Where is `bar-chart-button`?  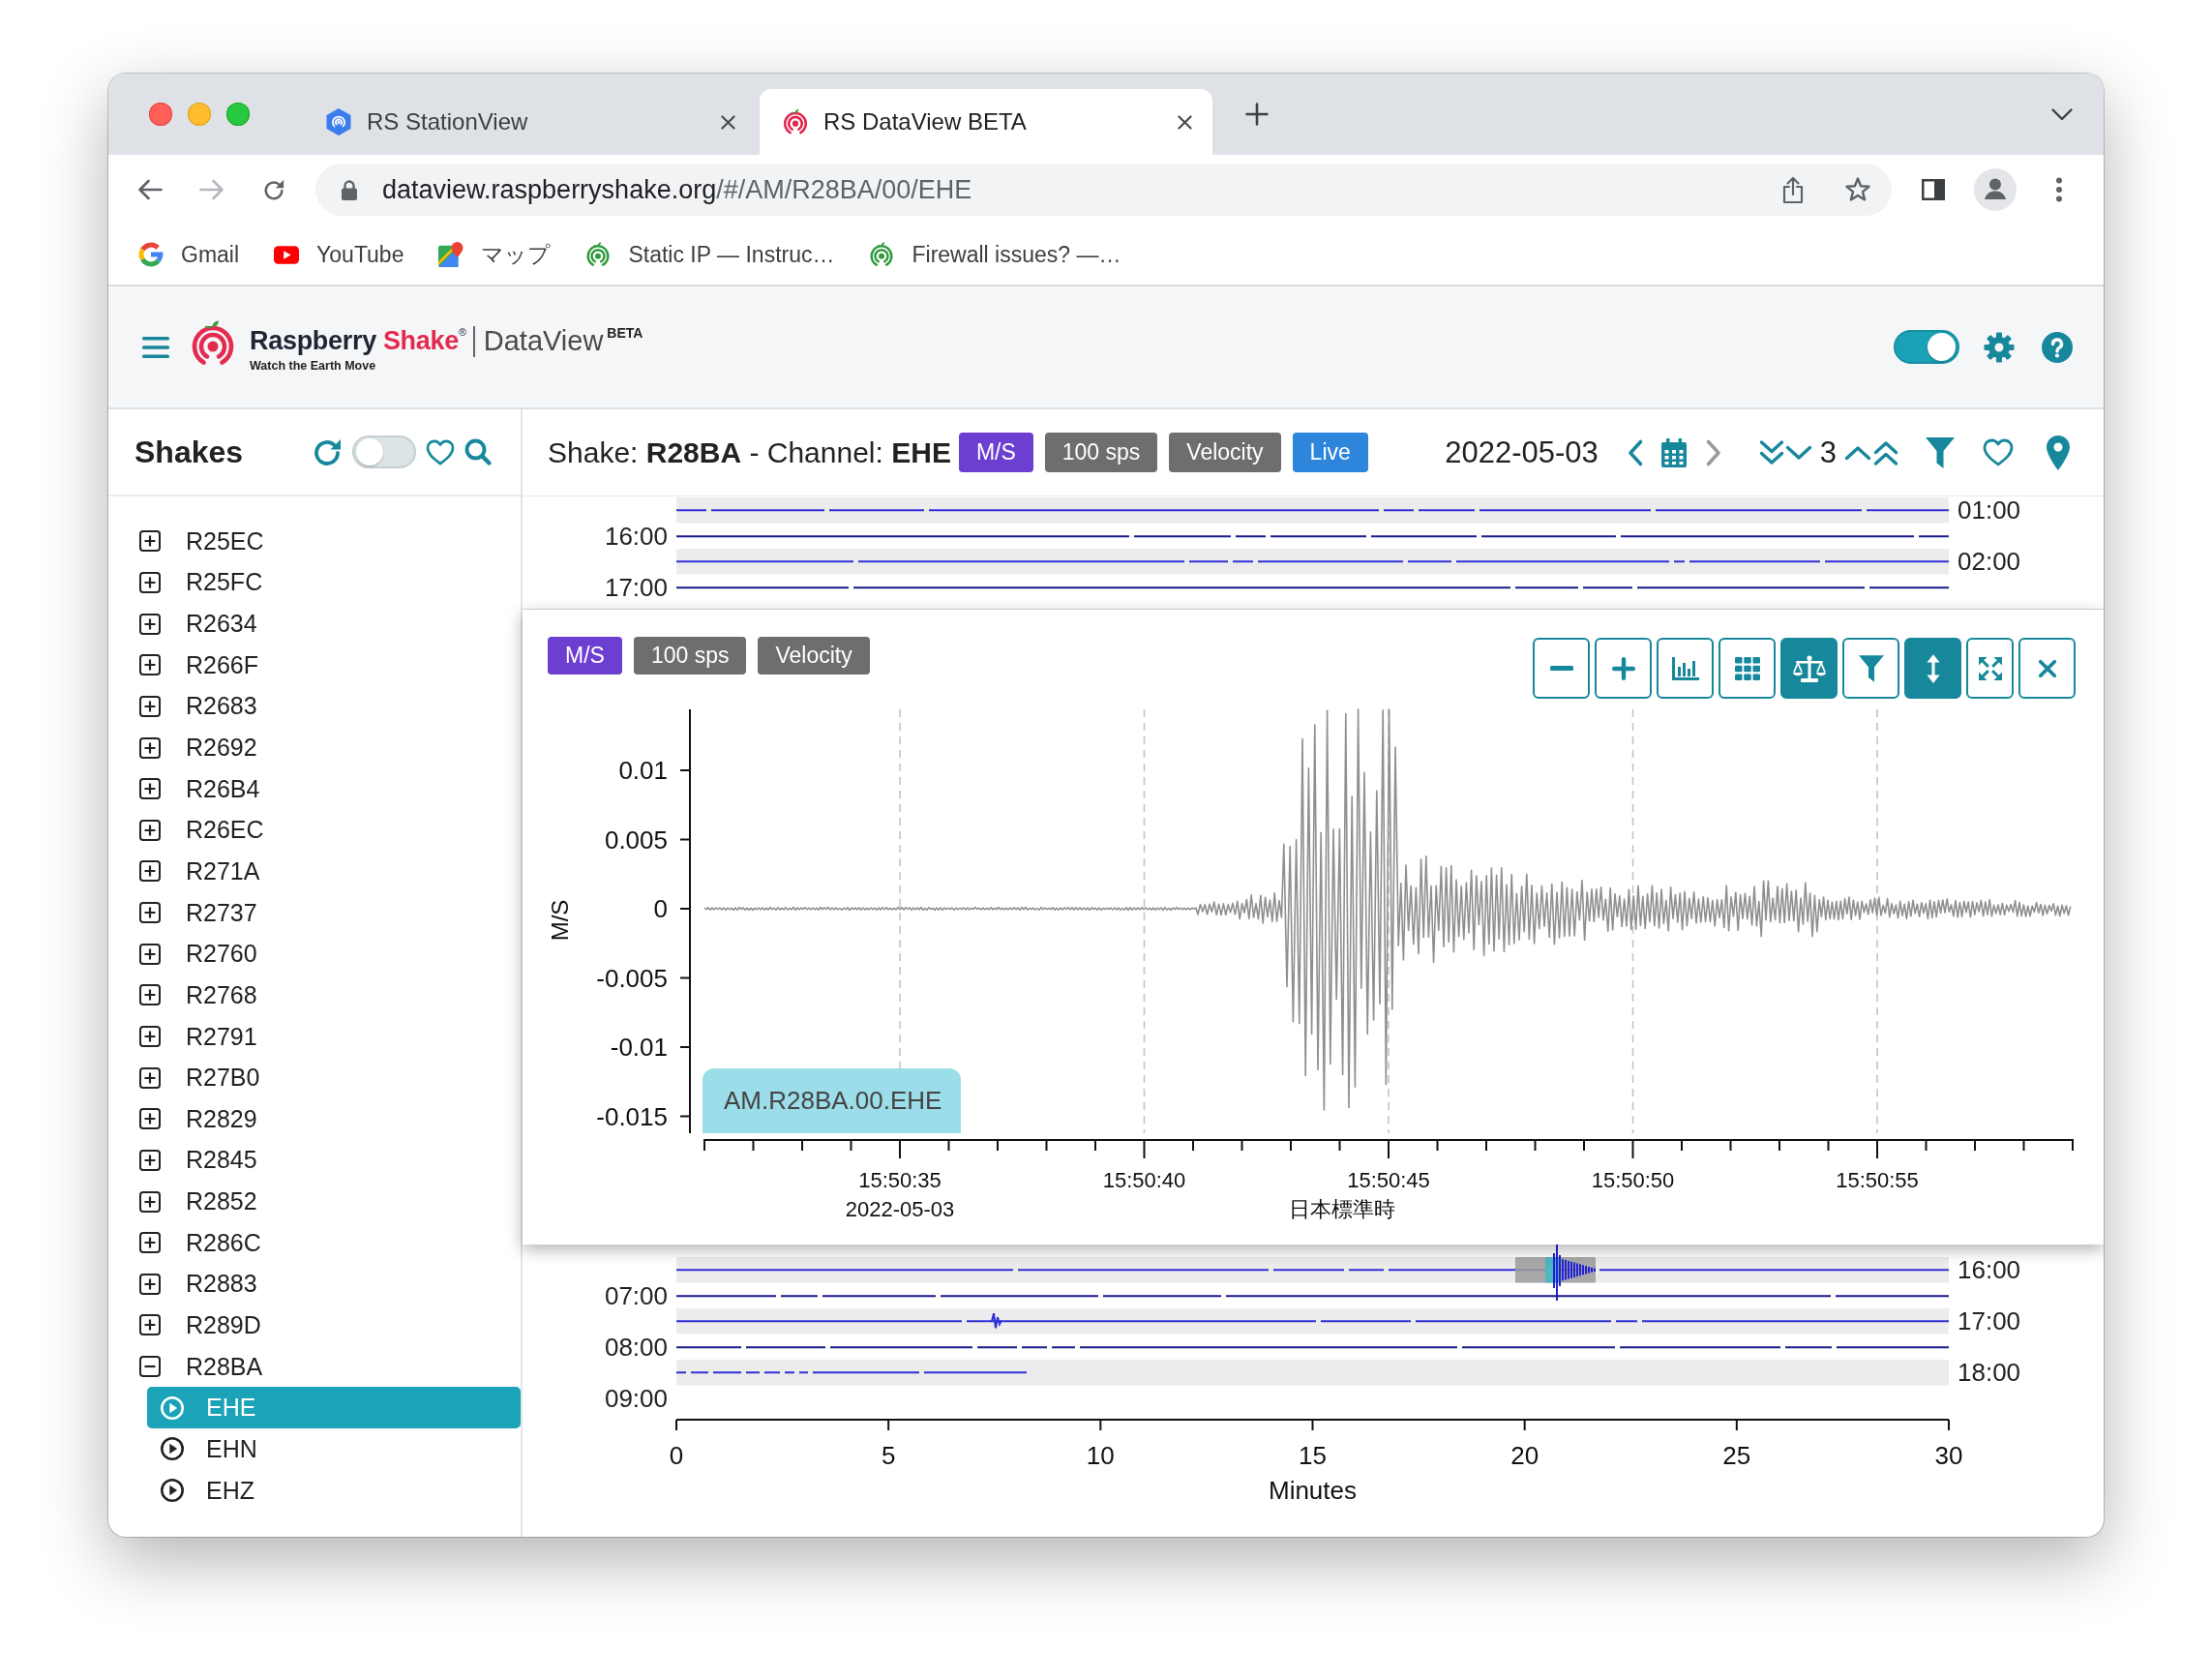
bar-chart-button is located at coordinates (1685, 669).